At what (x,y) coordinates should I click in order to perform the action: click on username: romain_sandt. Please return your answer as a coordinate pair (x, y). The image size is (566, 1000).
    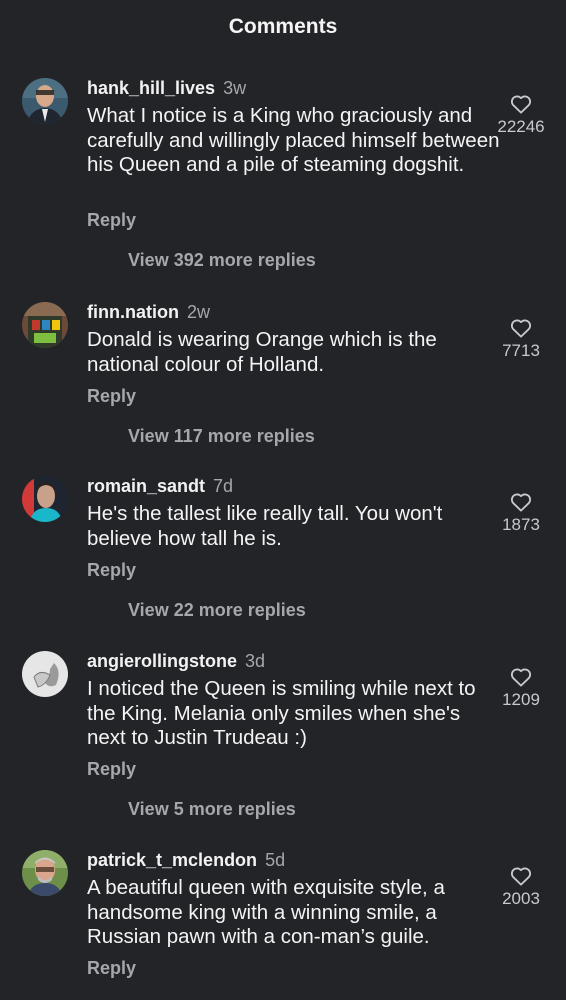
    Looking at the image, I should click on (146, 486).